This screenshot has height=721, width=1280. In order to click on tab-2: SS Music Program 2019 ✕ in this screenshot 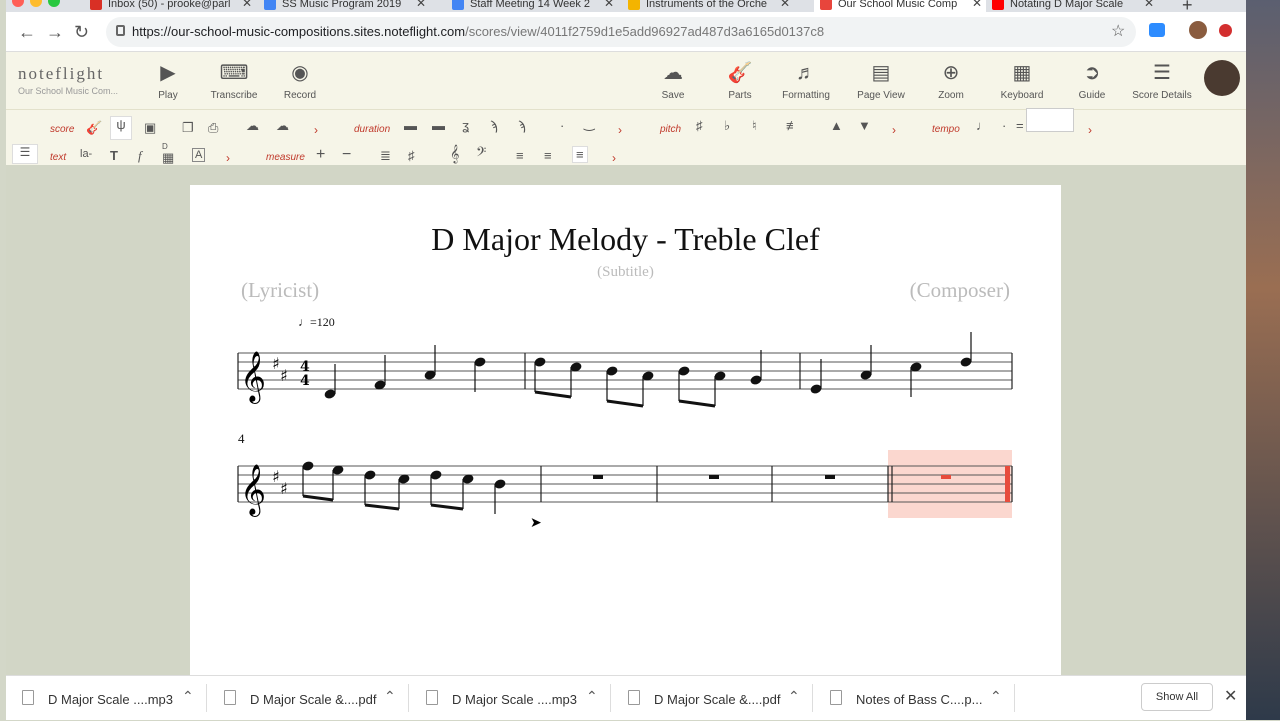, I will do `click(344, 6)`.